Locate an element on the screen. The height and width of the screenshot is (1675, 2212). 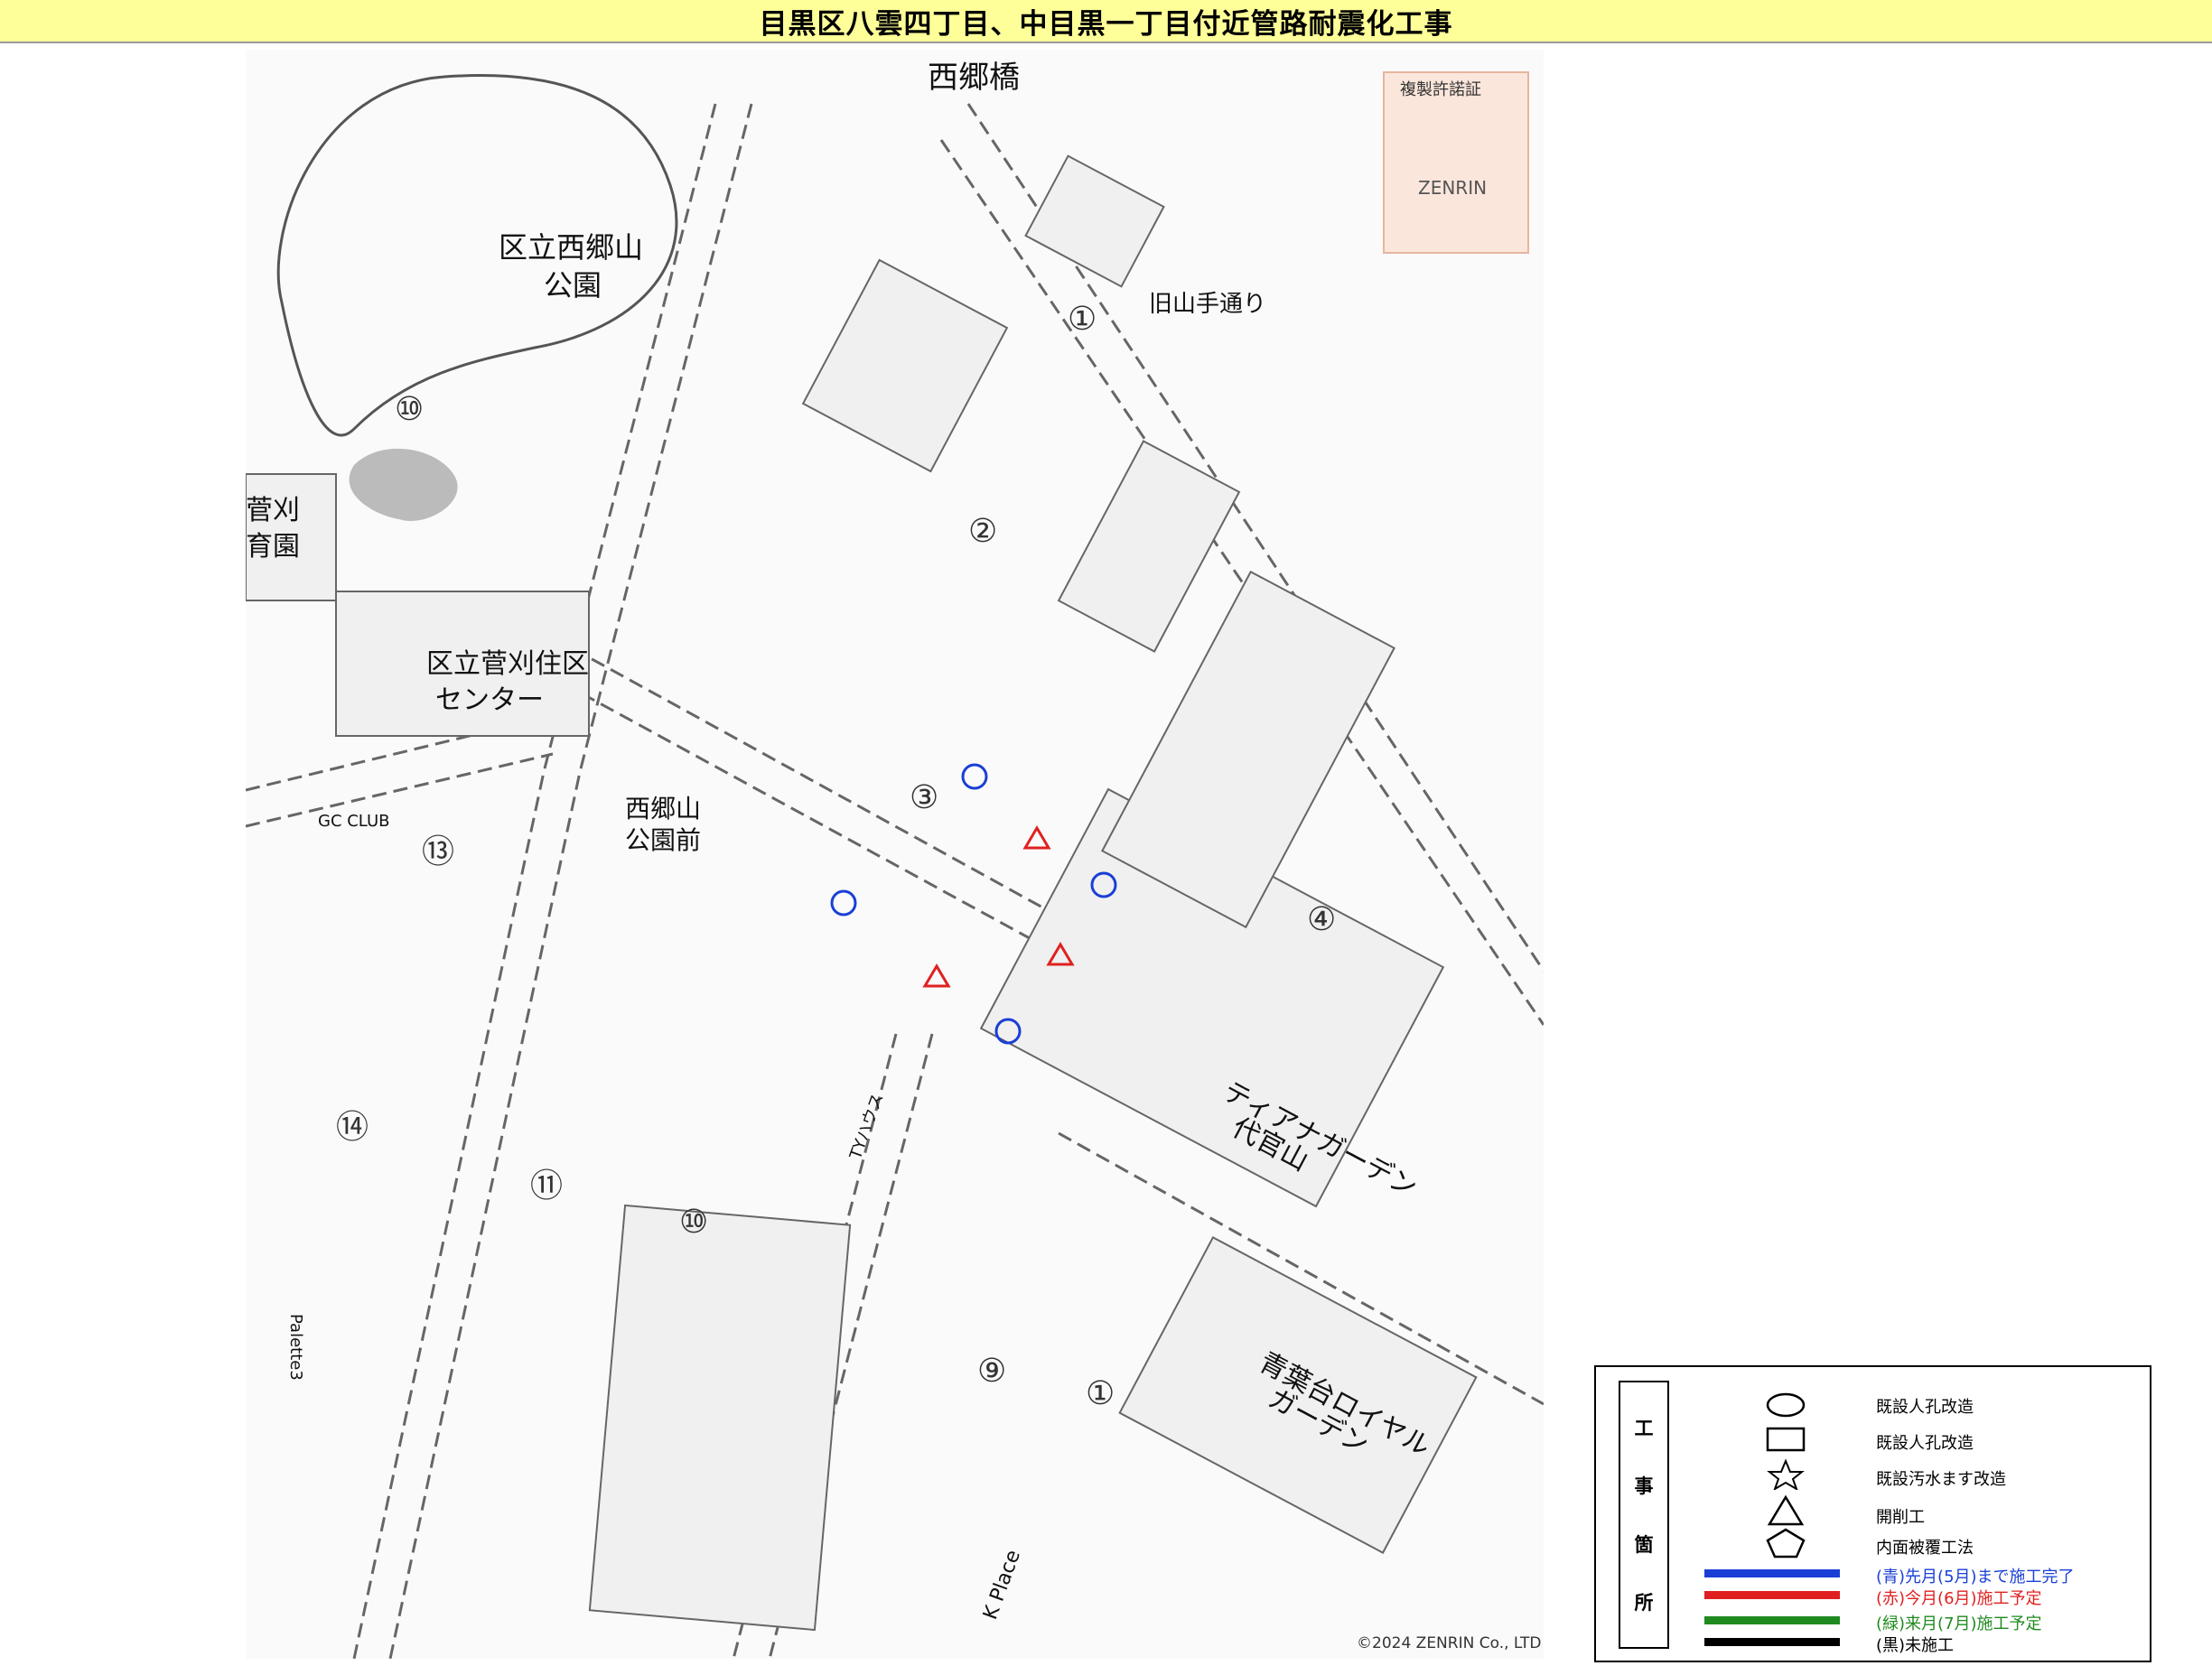
label-tyhouse: TYハウス is located at coordinates (867, 1127).